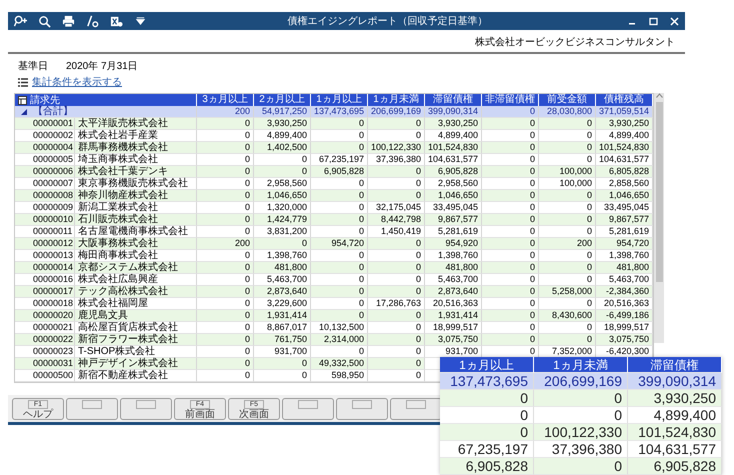 This screenshot has height=475, width=734. Describe the element at coordinates (659, 95) in the screenshot. I see `scroll-up-icon` at that location.